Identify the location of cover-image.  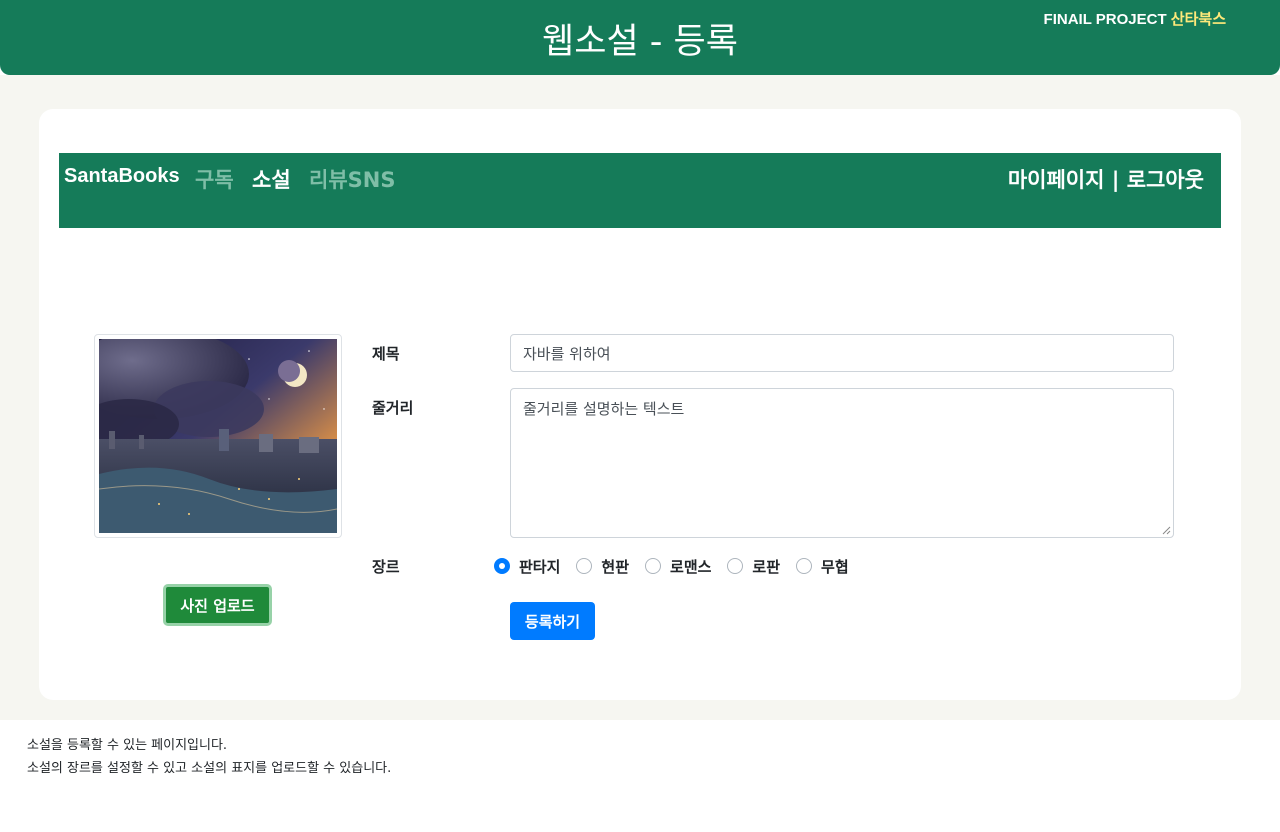
(218, 436).